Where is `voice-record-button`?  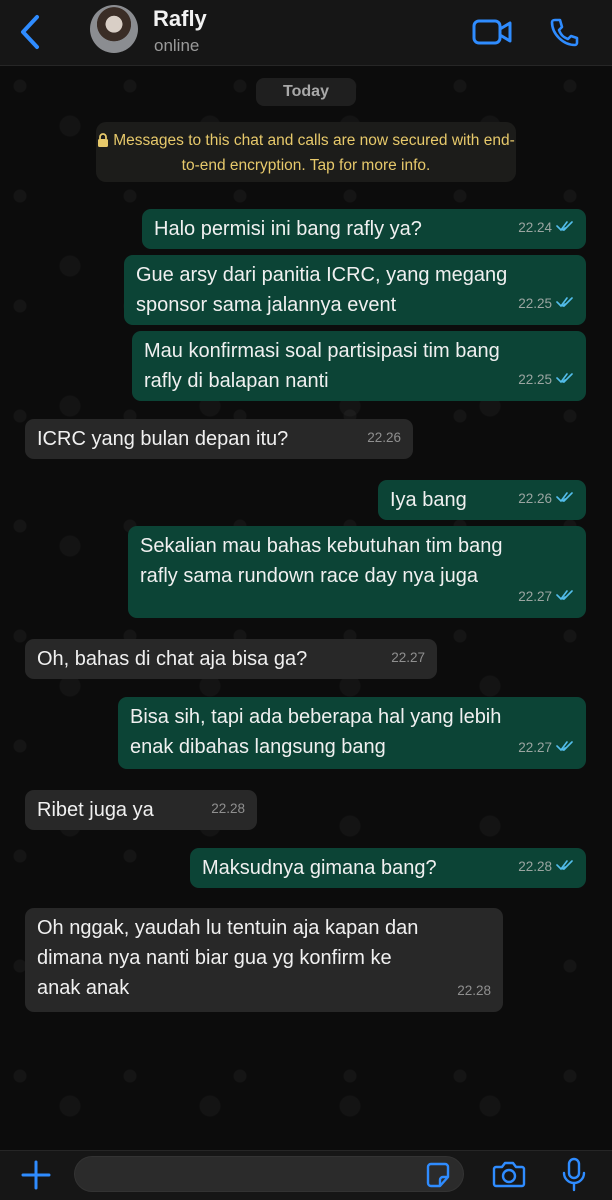 voice-record-button is located at coordinates (574, 1175).